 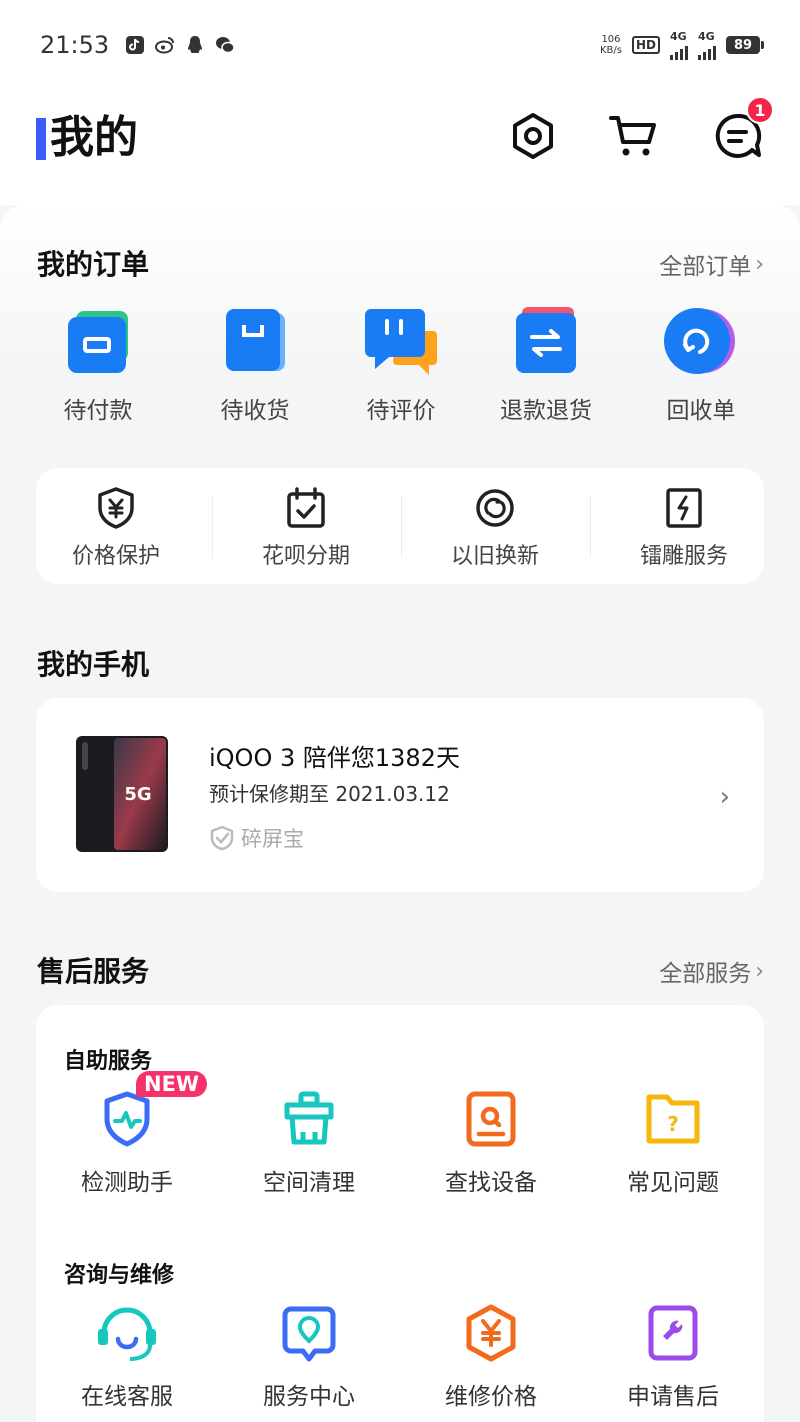 What do you see at coordinates (701, 411) in the screenshot?
I see `order-item-label: 回收单` at bounding box center [701, 411].